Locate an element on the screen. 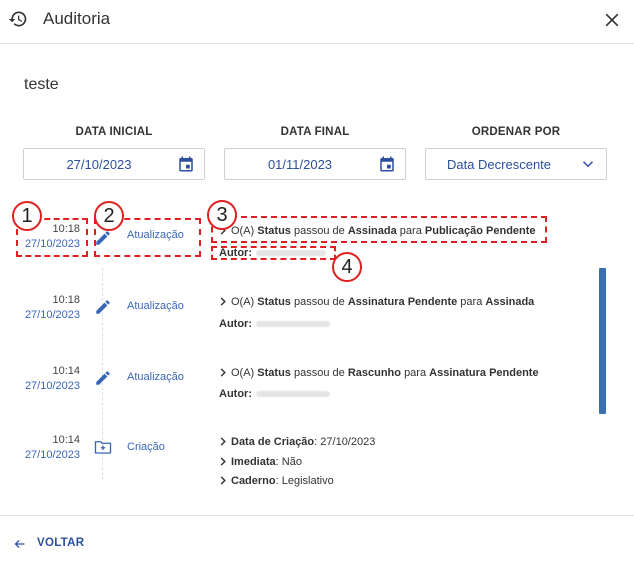  end-date-value: 01/11/2023 is located at coordinates (300, 164).